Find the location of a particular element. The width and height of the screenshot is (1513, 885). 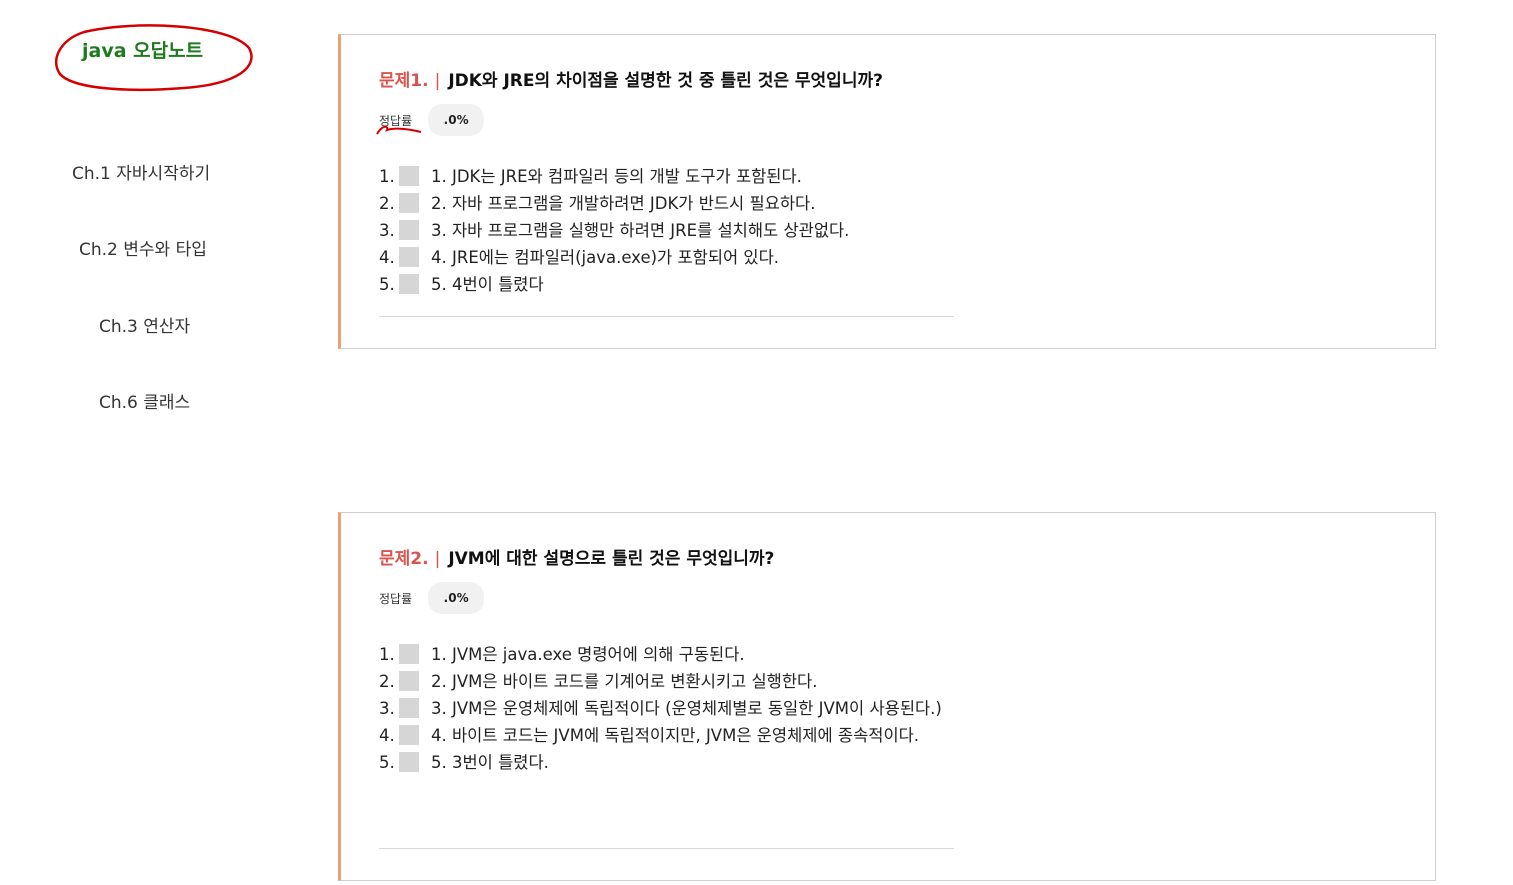

list-item: 4. 4. JRE에는 컴파일러(java.exe)가 포함되어 있다. is located at coordinates (579, 257).